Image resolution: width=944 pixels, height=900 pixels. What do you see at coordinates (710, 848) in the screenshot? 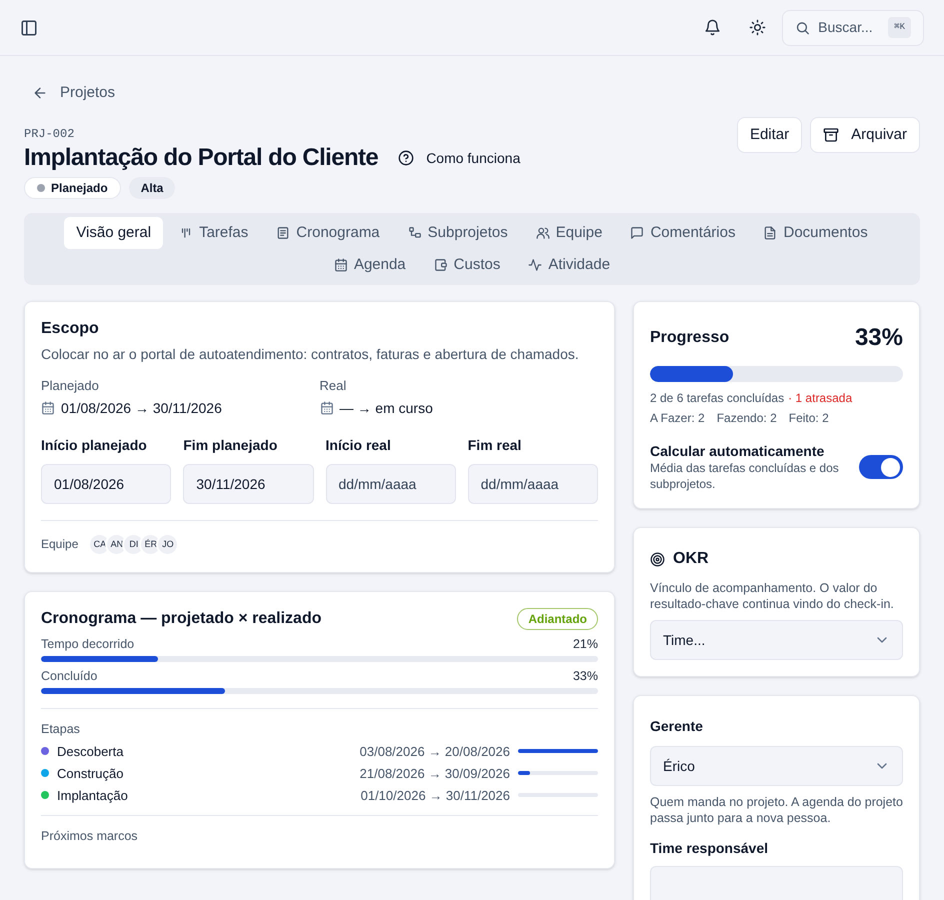
I see `field-label: Time responsável` at bounding box center [710, 848].